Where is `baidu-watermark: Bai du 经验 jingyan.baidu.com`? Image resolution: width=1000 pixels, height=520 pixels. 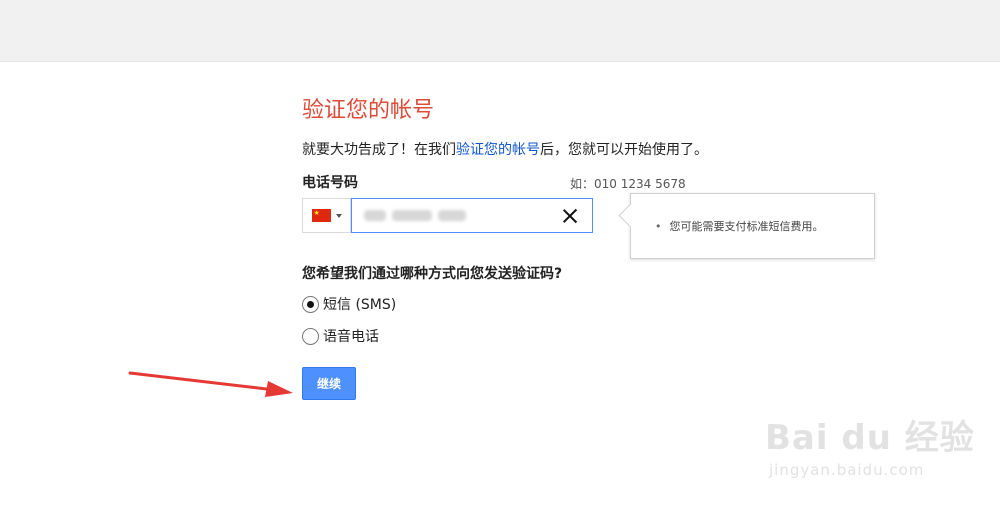 baidu-watermark: Bai du 经验 jingyan.baidu.com is located at coordinates (870, 444).